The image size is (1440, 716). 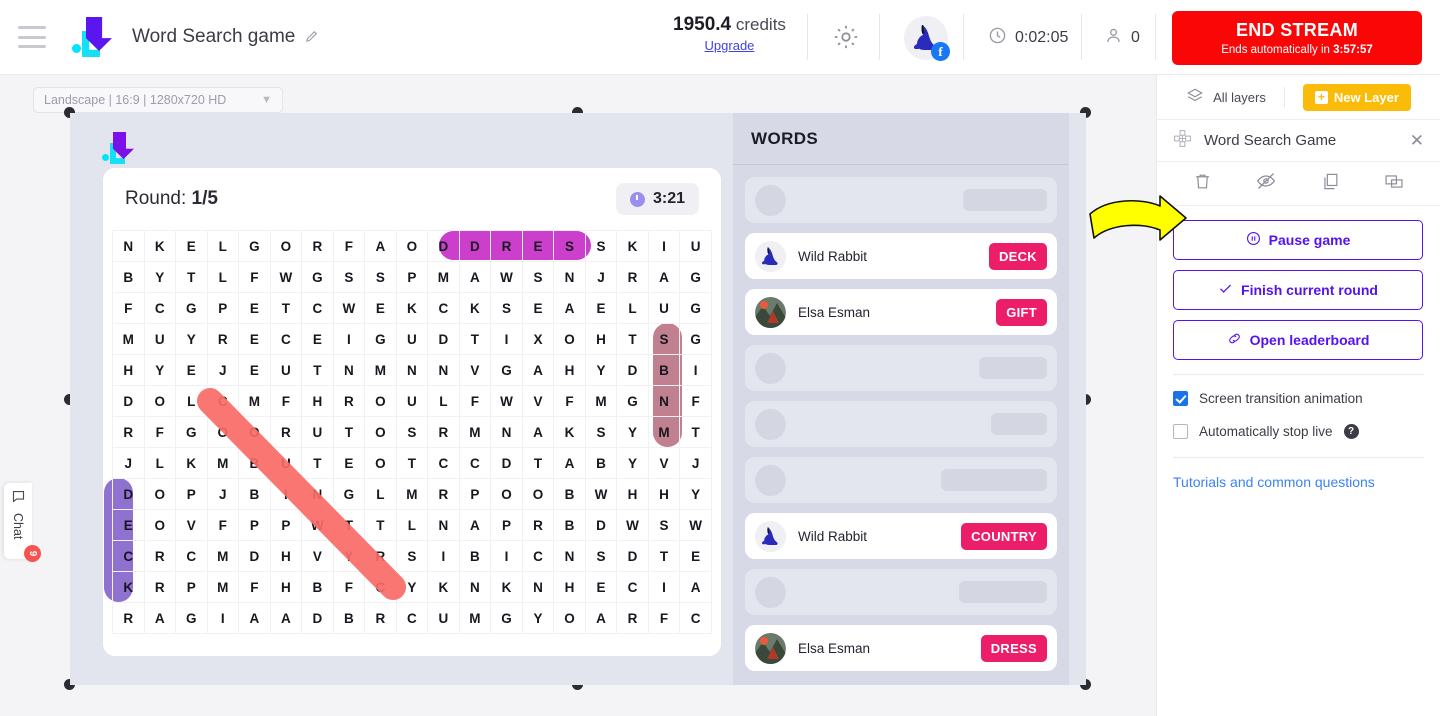 What do you see at coordinates (1235, 97) in the screenshot?
I see `all-layers-button: All layers` at bounding box center [1235, 97].